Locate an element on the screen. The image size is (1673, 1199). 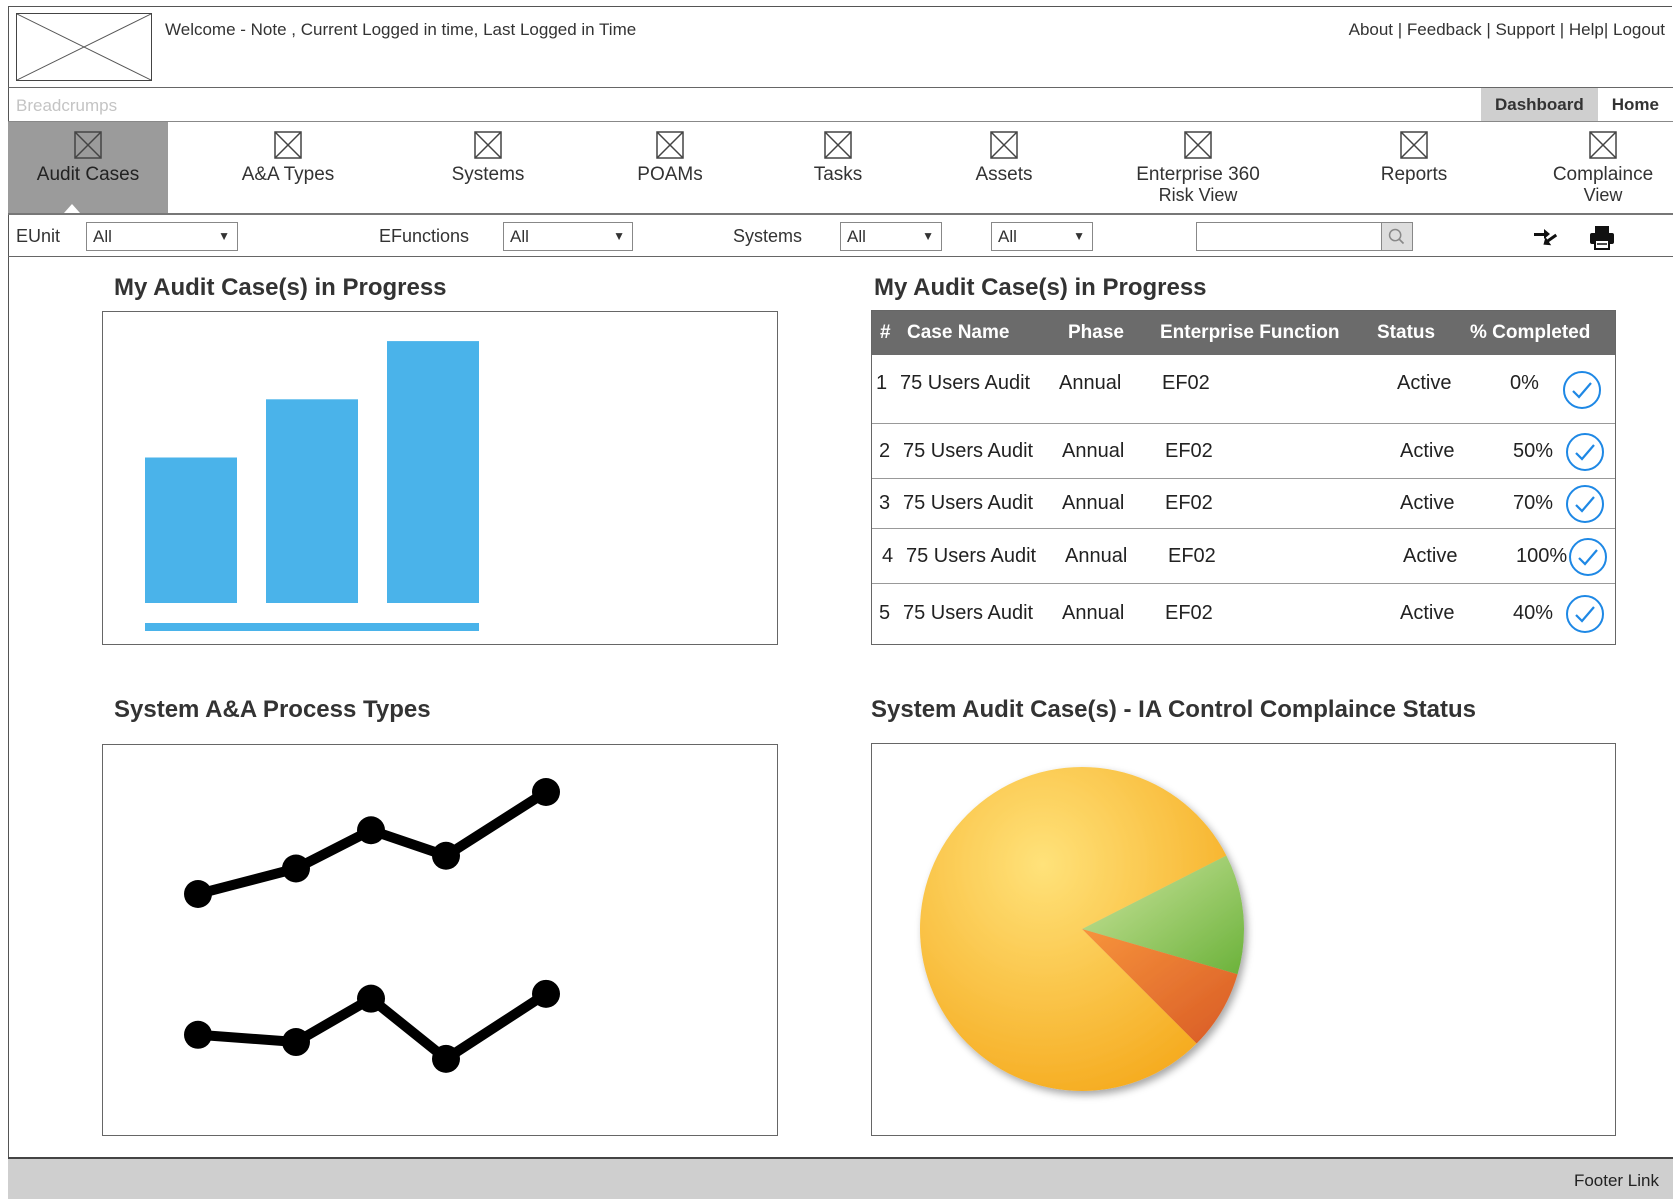
eunit-select: All ▼ is located at coordinates (162, 236).